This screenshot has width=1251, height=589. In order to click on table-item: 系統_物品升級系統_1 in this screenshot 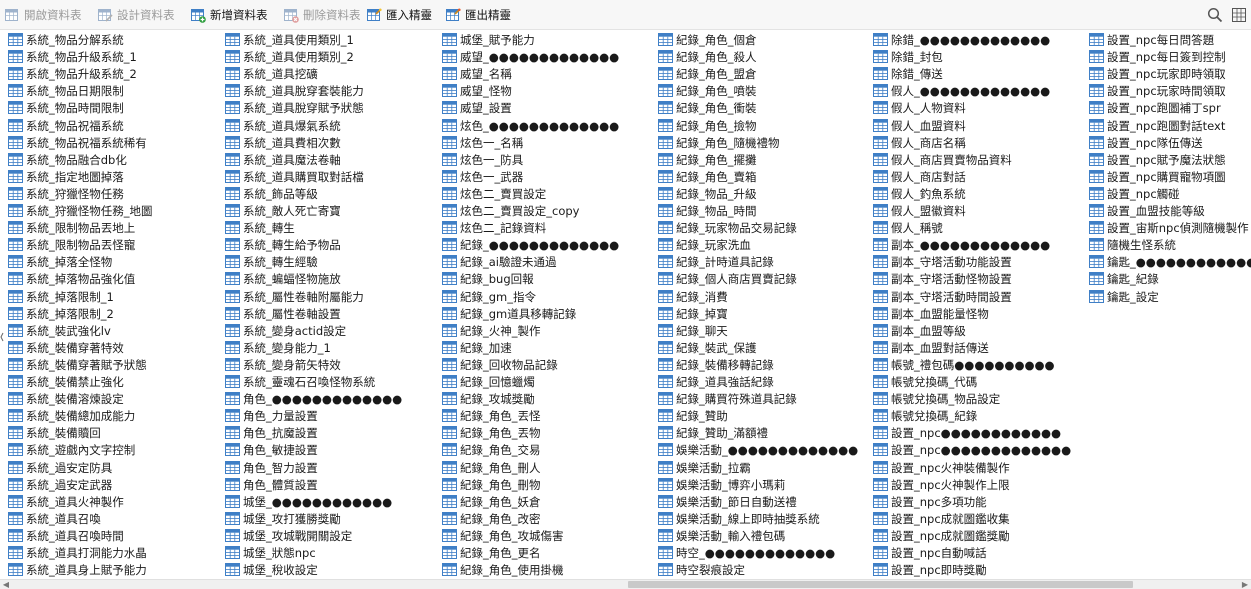, I will do `click(72, 56)`.